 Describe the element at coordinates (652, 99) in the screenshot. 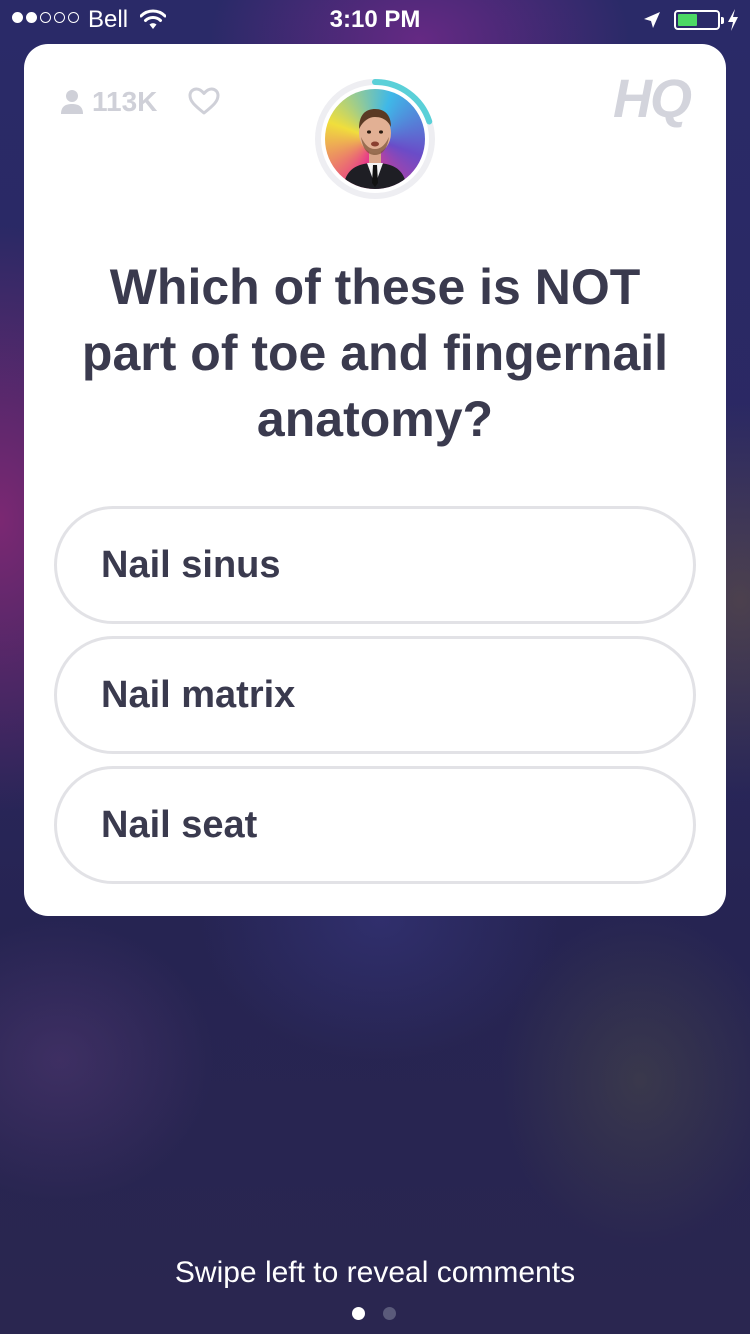

I see `hq-logo: HQ` at that location.